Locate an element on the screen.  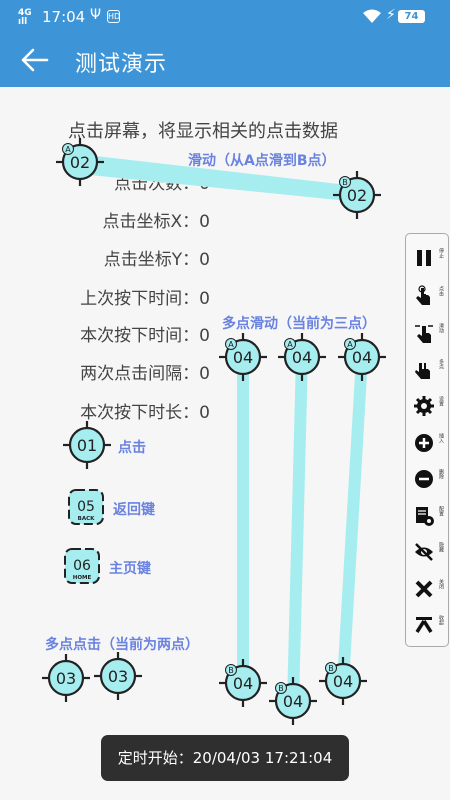
swipe-end-marker: 02B is located at coordinates (357, 195).